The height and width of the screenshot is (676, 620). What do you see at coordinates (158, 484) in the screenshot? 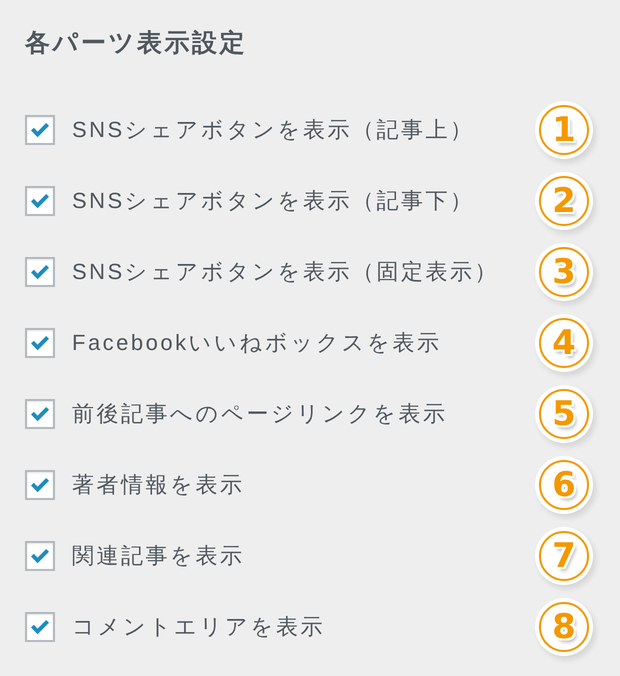
I see `option-label: 著者情報を表示` at bounding box center [158, 484].